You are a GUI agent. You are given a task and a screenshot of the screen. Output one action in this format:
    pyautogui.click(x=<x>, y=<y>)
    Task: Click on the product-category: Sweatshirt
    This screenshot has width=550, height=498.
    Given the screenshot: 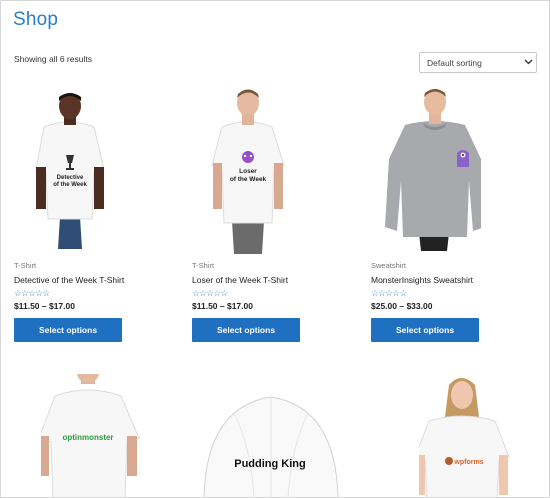 What is the action you would take?
    pyautogui.click(x=388, y=265)
    